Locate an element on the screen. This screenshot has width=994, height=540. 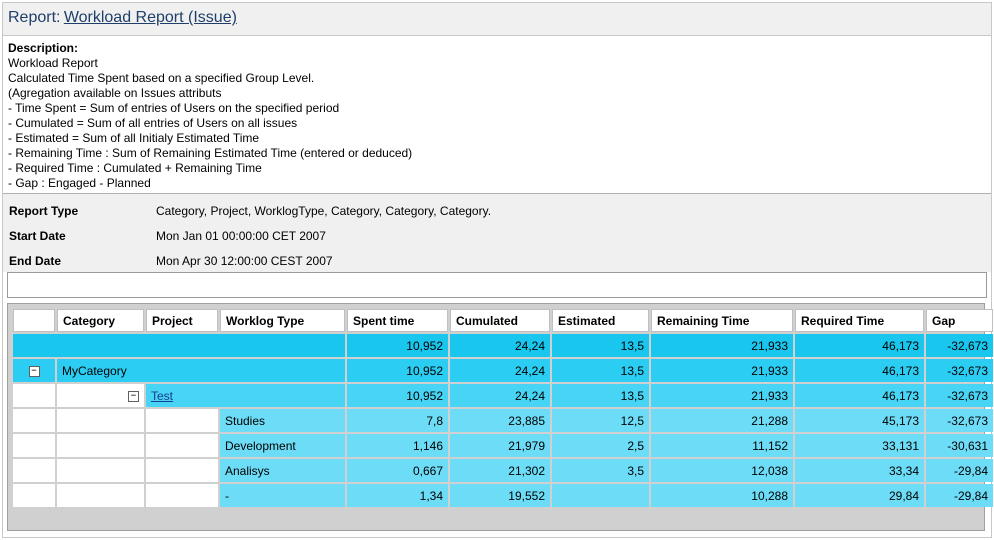
worklog-type-cell: Development is located at coordinates (282, 445).